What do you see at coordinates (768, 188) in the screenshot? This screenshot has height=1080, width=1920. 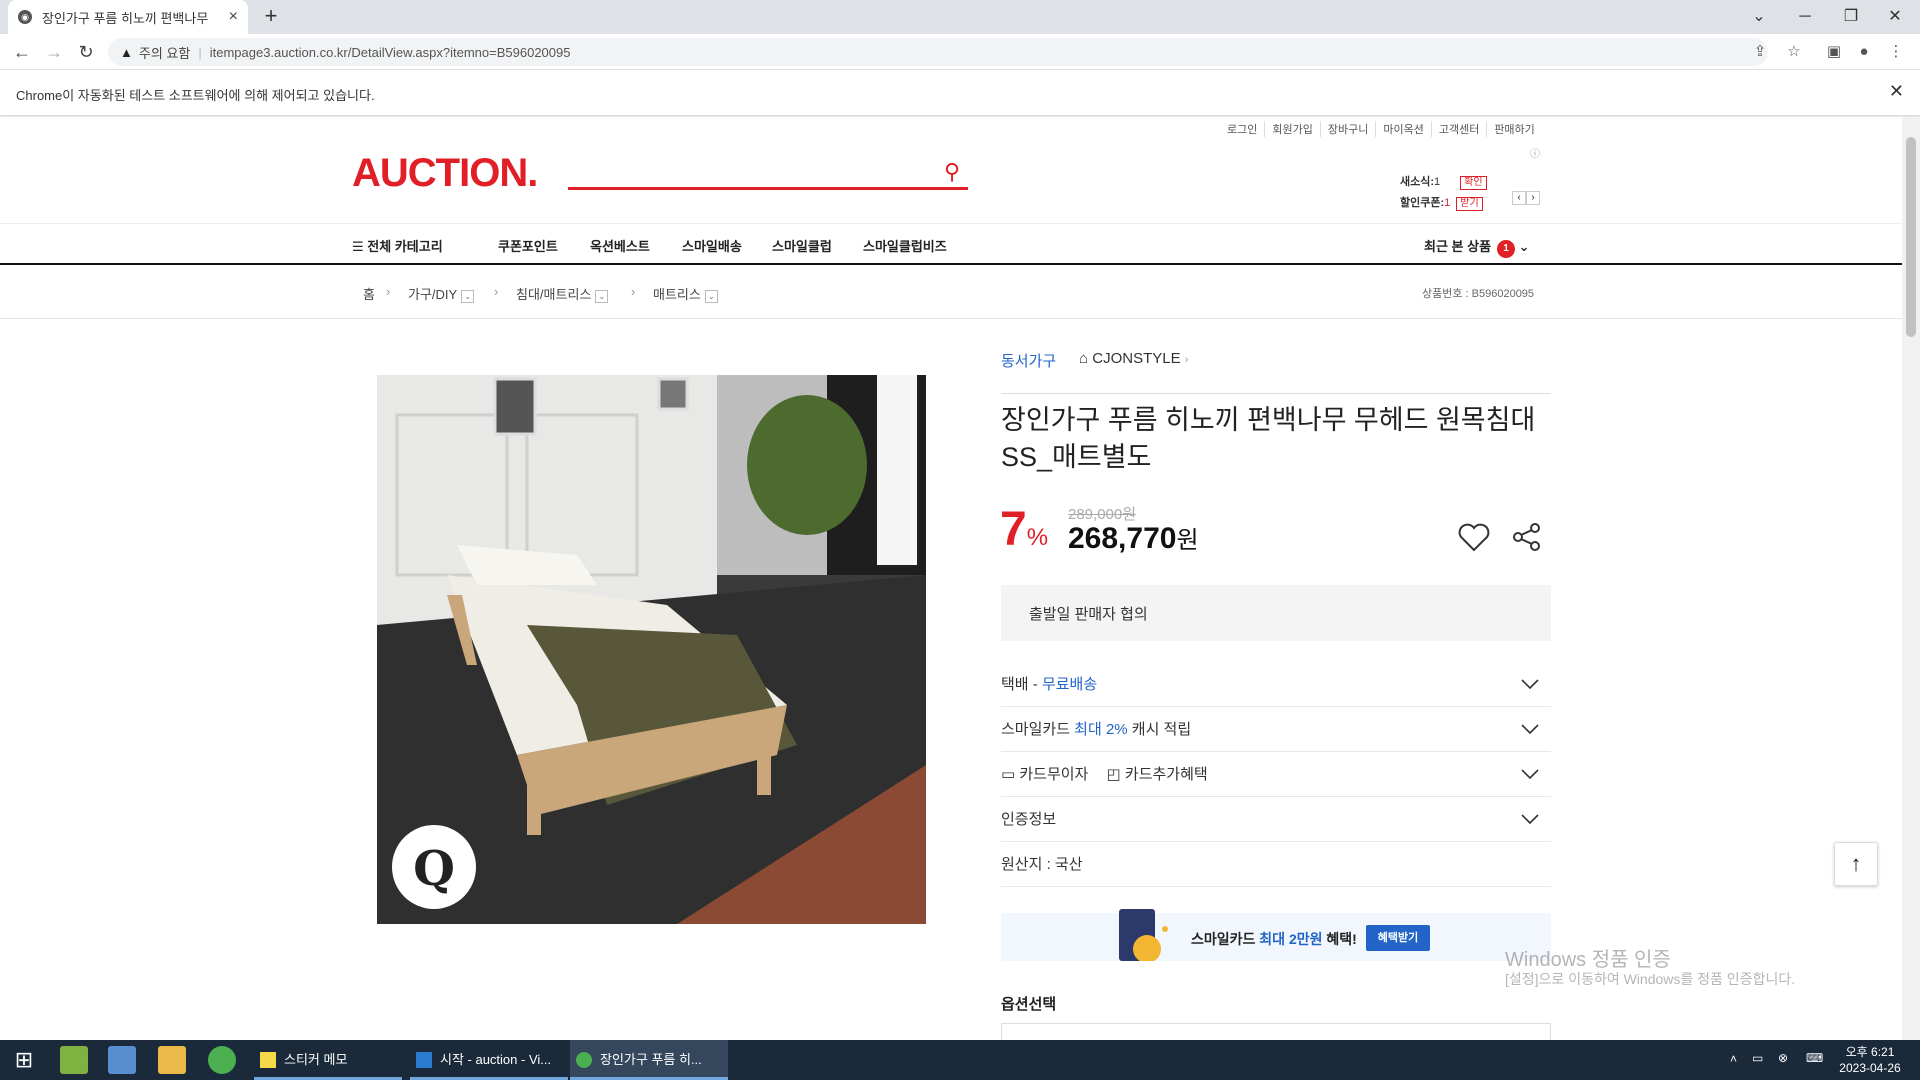 I see `search-input` at bounding box center [768, 188].